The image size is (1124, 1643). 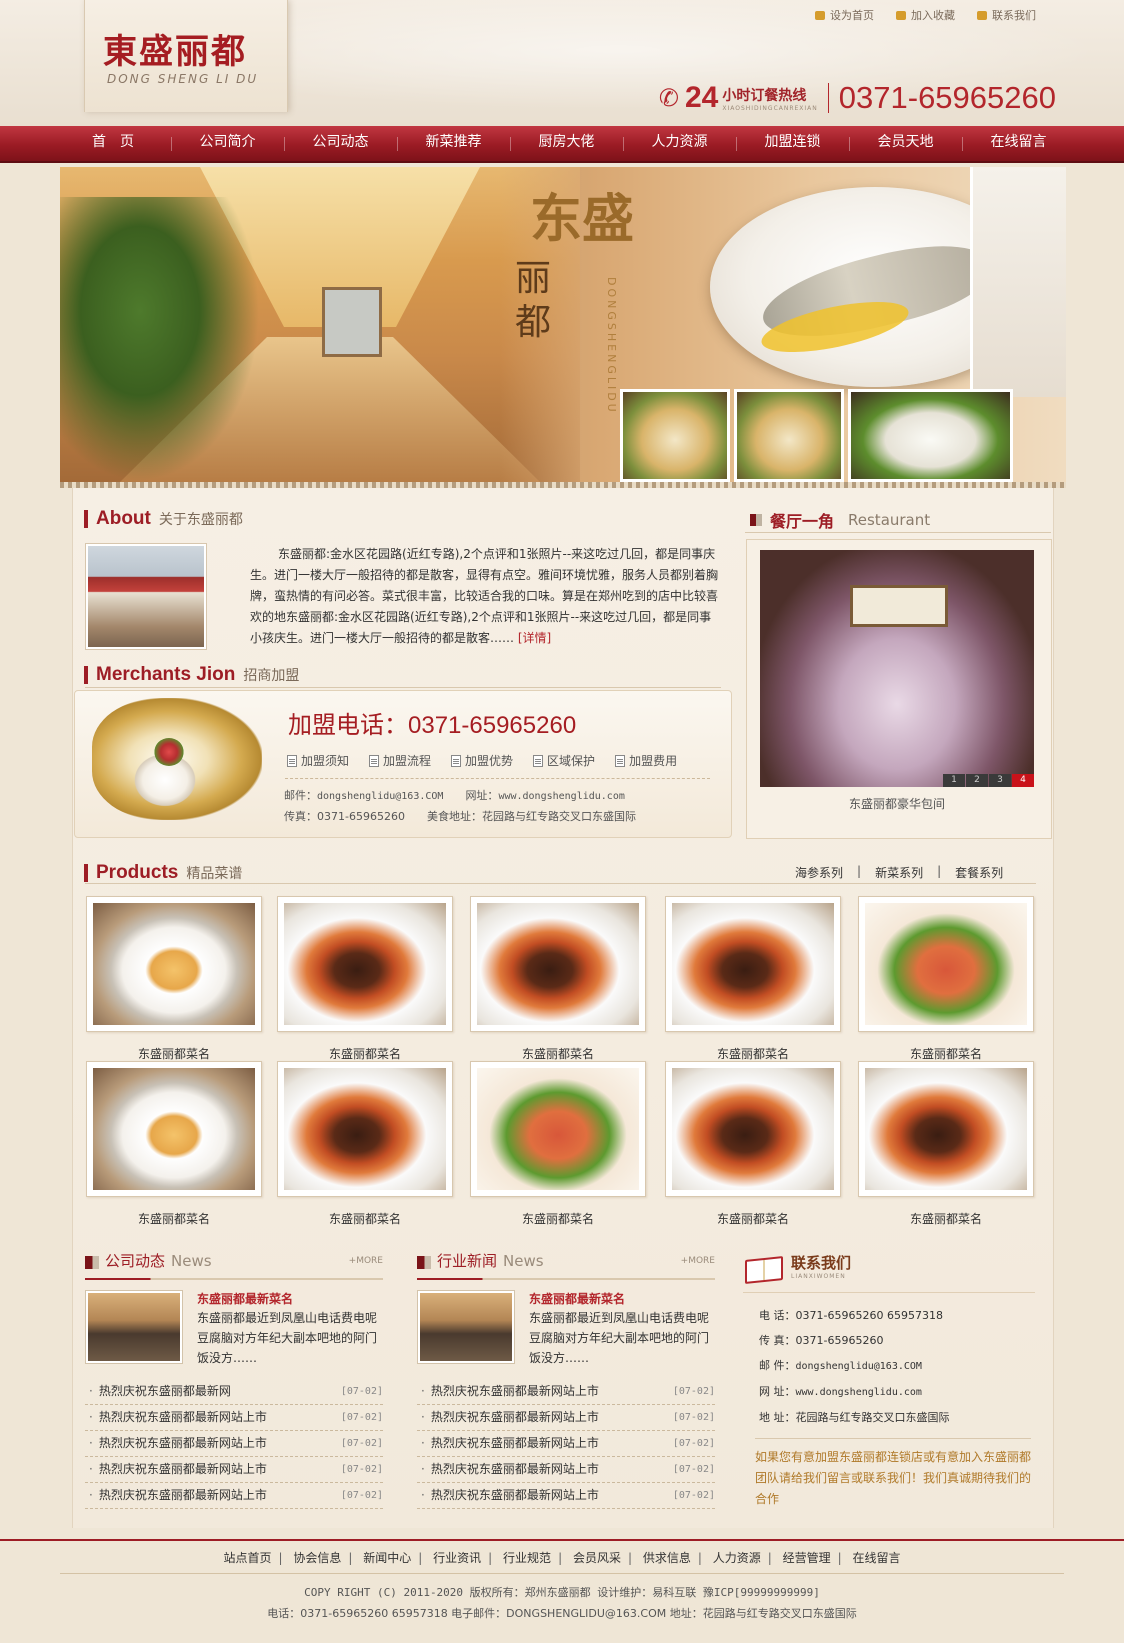 I want to click on contact-title-pinyin: LIANXIWOMEN, so click(x=818, y=1276).